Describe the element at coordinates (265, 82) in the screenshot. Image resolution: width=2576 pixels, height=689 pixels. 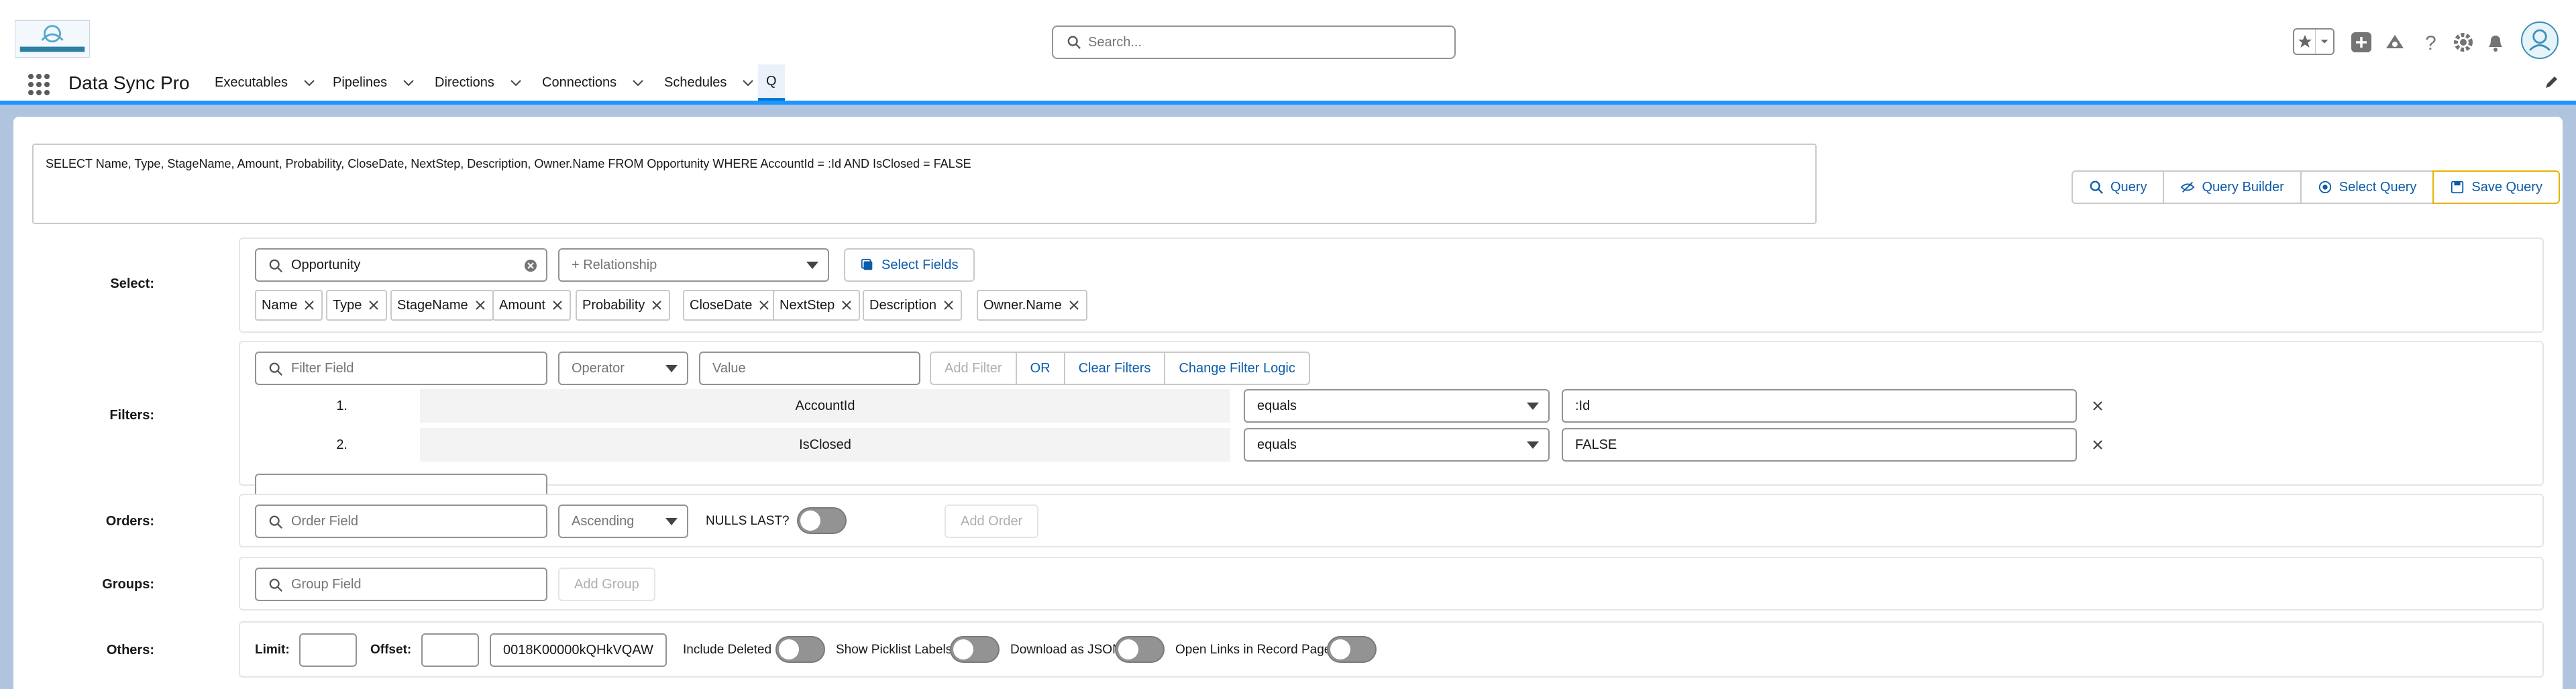
I see `nav-tab-executables: Executables` at that location.